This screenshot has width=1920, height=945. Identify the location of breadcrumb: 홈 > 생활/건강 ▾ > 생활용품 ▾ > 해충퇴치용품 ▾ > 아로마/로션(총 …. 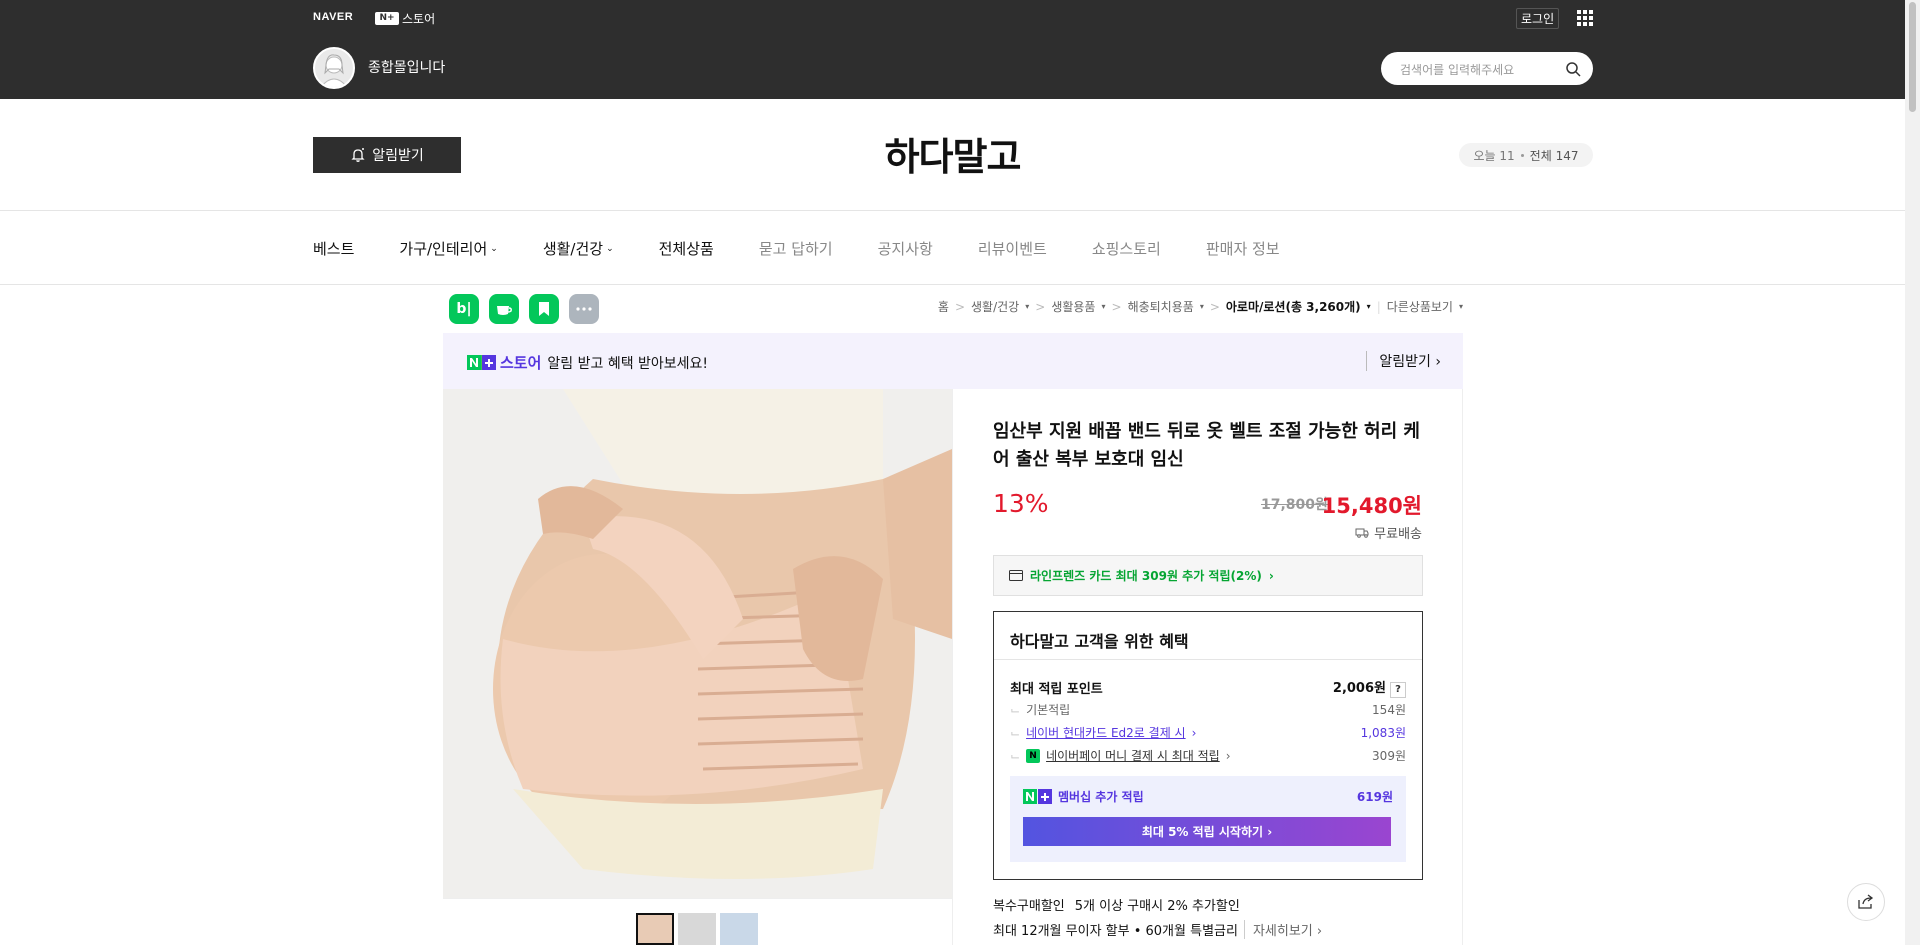
(1200, 306).